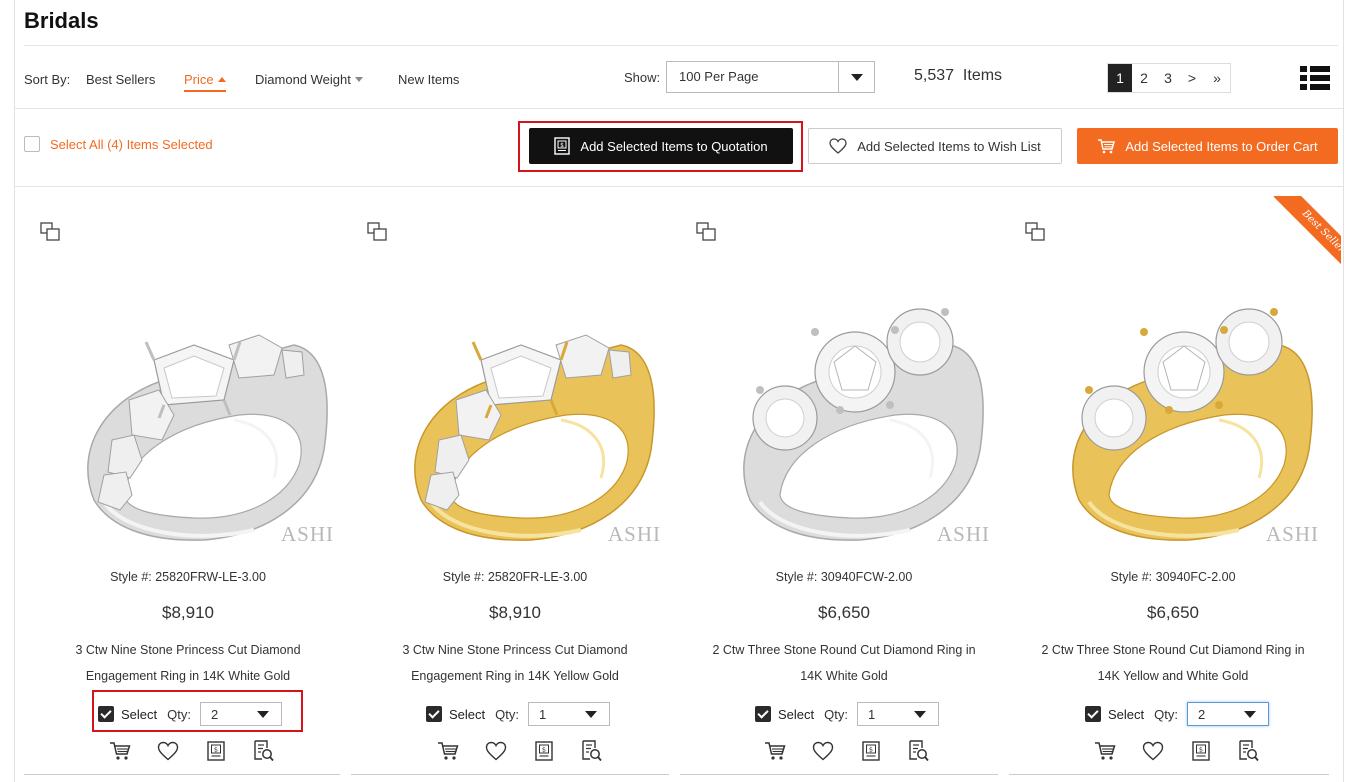  Describe the element at coordinates (1173, 577) in the screenshot. I see `style-number: Style #: 30940FC-2.00` at that location.